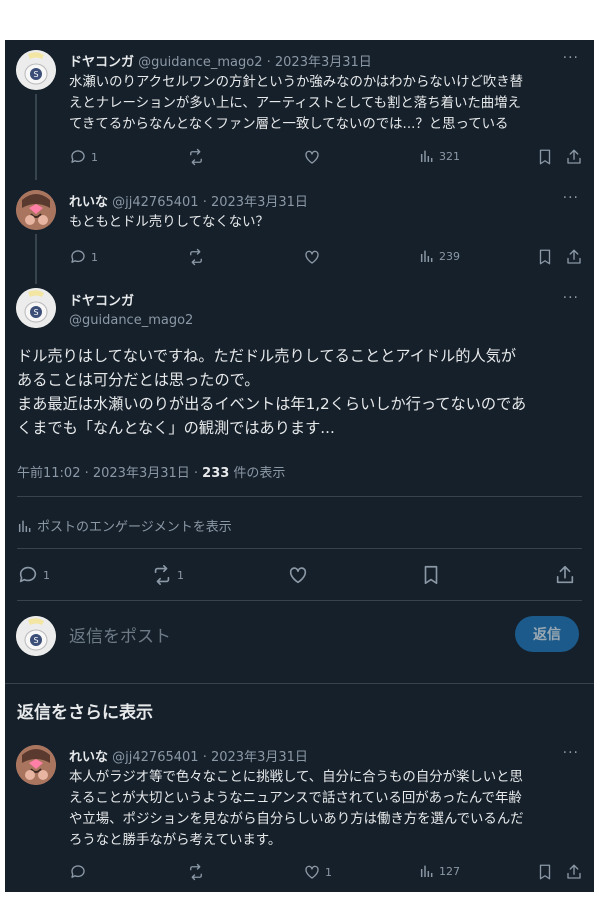  I want to click on view-label: 件の表示, so click(257, 473).